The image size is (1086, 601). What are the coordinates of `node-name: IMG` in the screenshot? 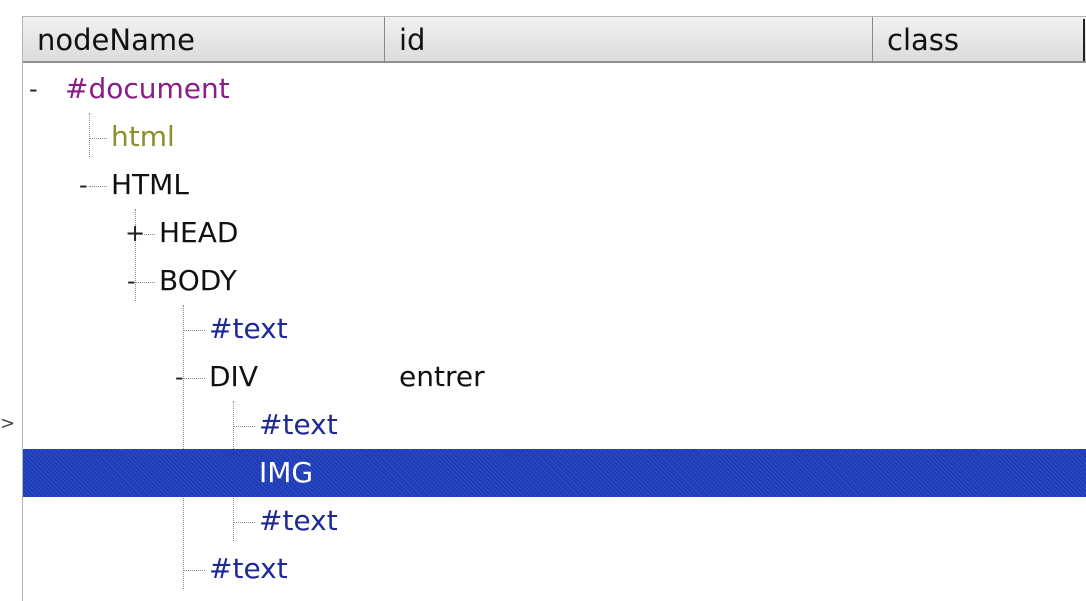 It's located at (286, 472).